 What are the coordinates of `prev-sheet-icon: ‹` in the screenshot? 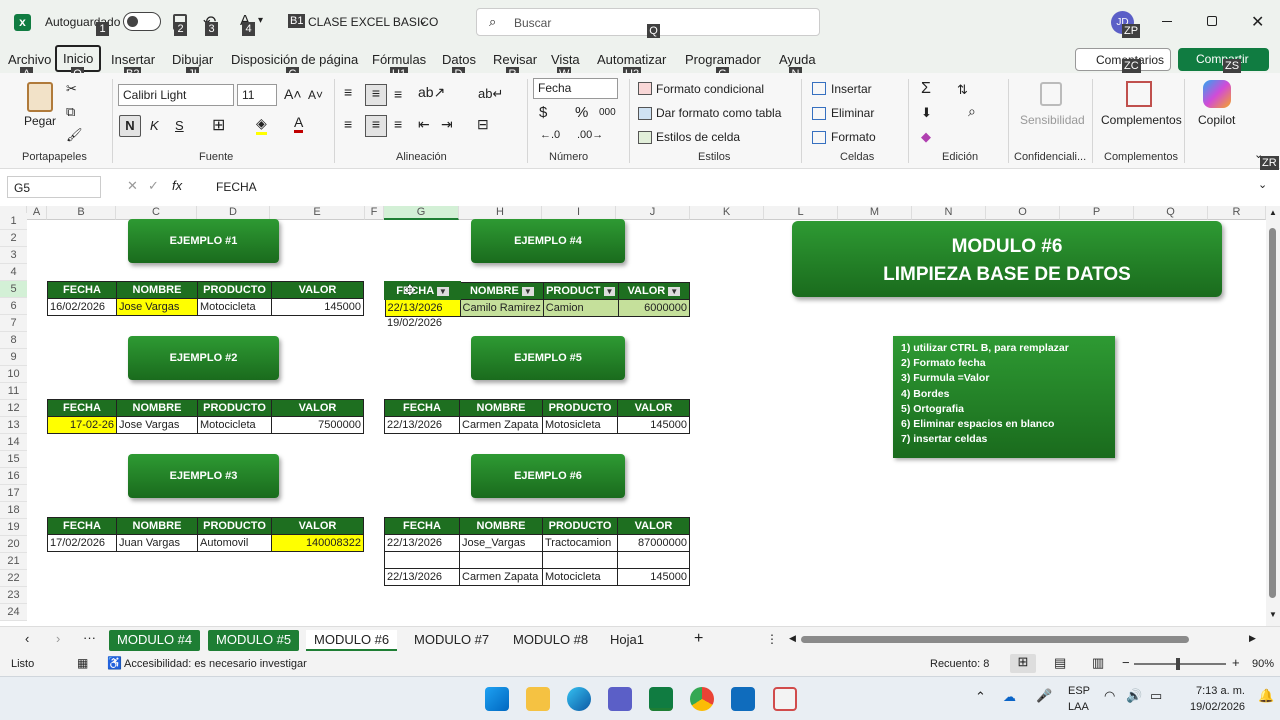 It's located at (27, 638).